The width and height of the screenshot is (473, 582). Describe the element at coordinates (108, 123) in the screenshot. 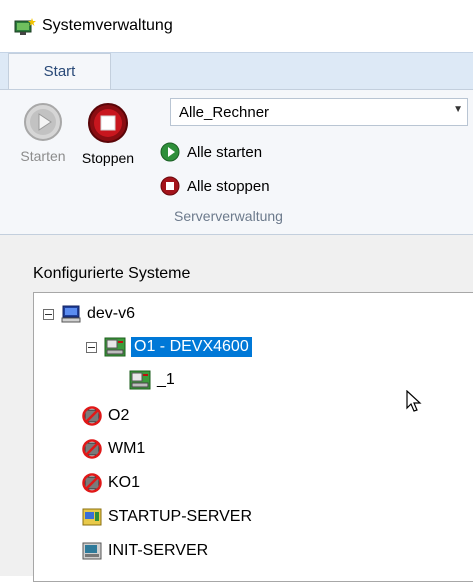

I see `stop-icon` at that location.